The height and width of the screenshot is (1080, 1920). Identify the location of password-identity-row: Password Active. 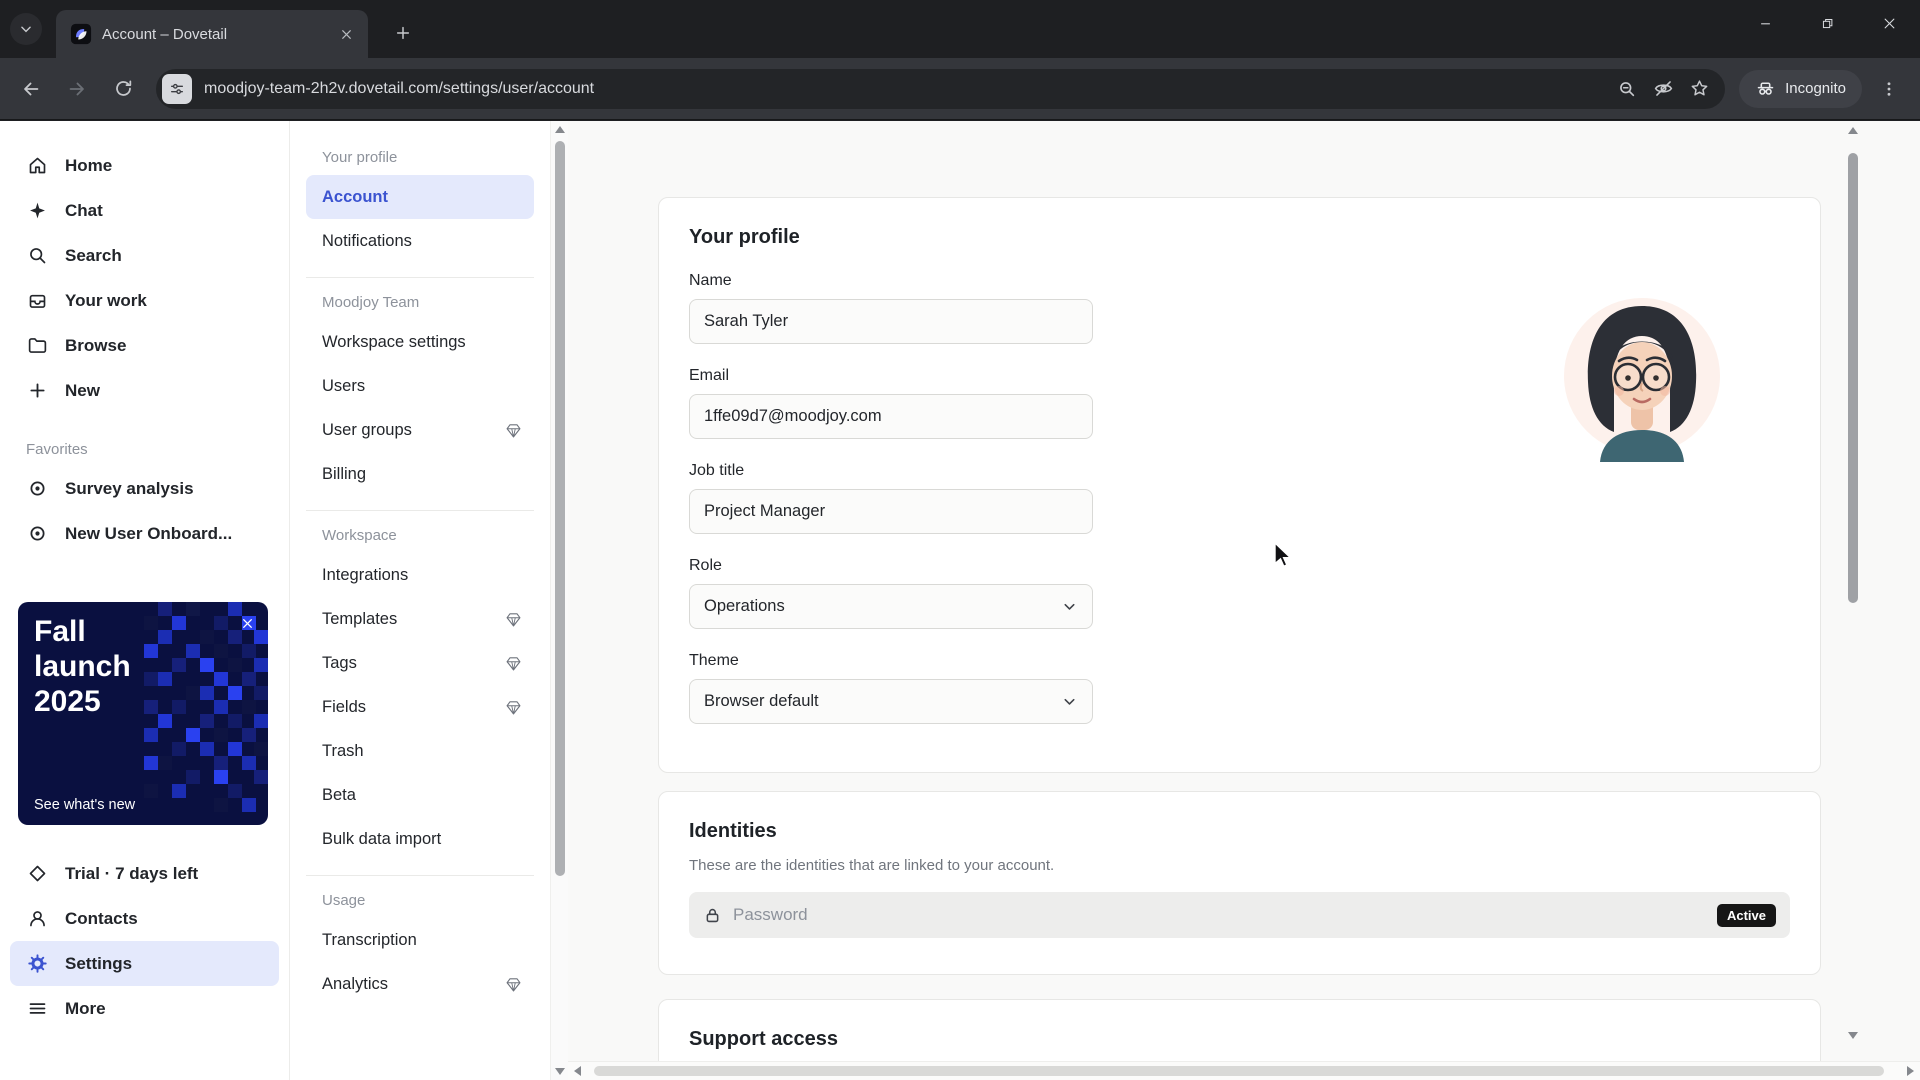
(1239, 915).